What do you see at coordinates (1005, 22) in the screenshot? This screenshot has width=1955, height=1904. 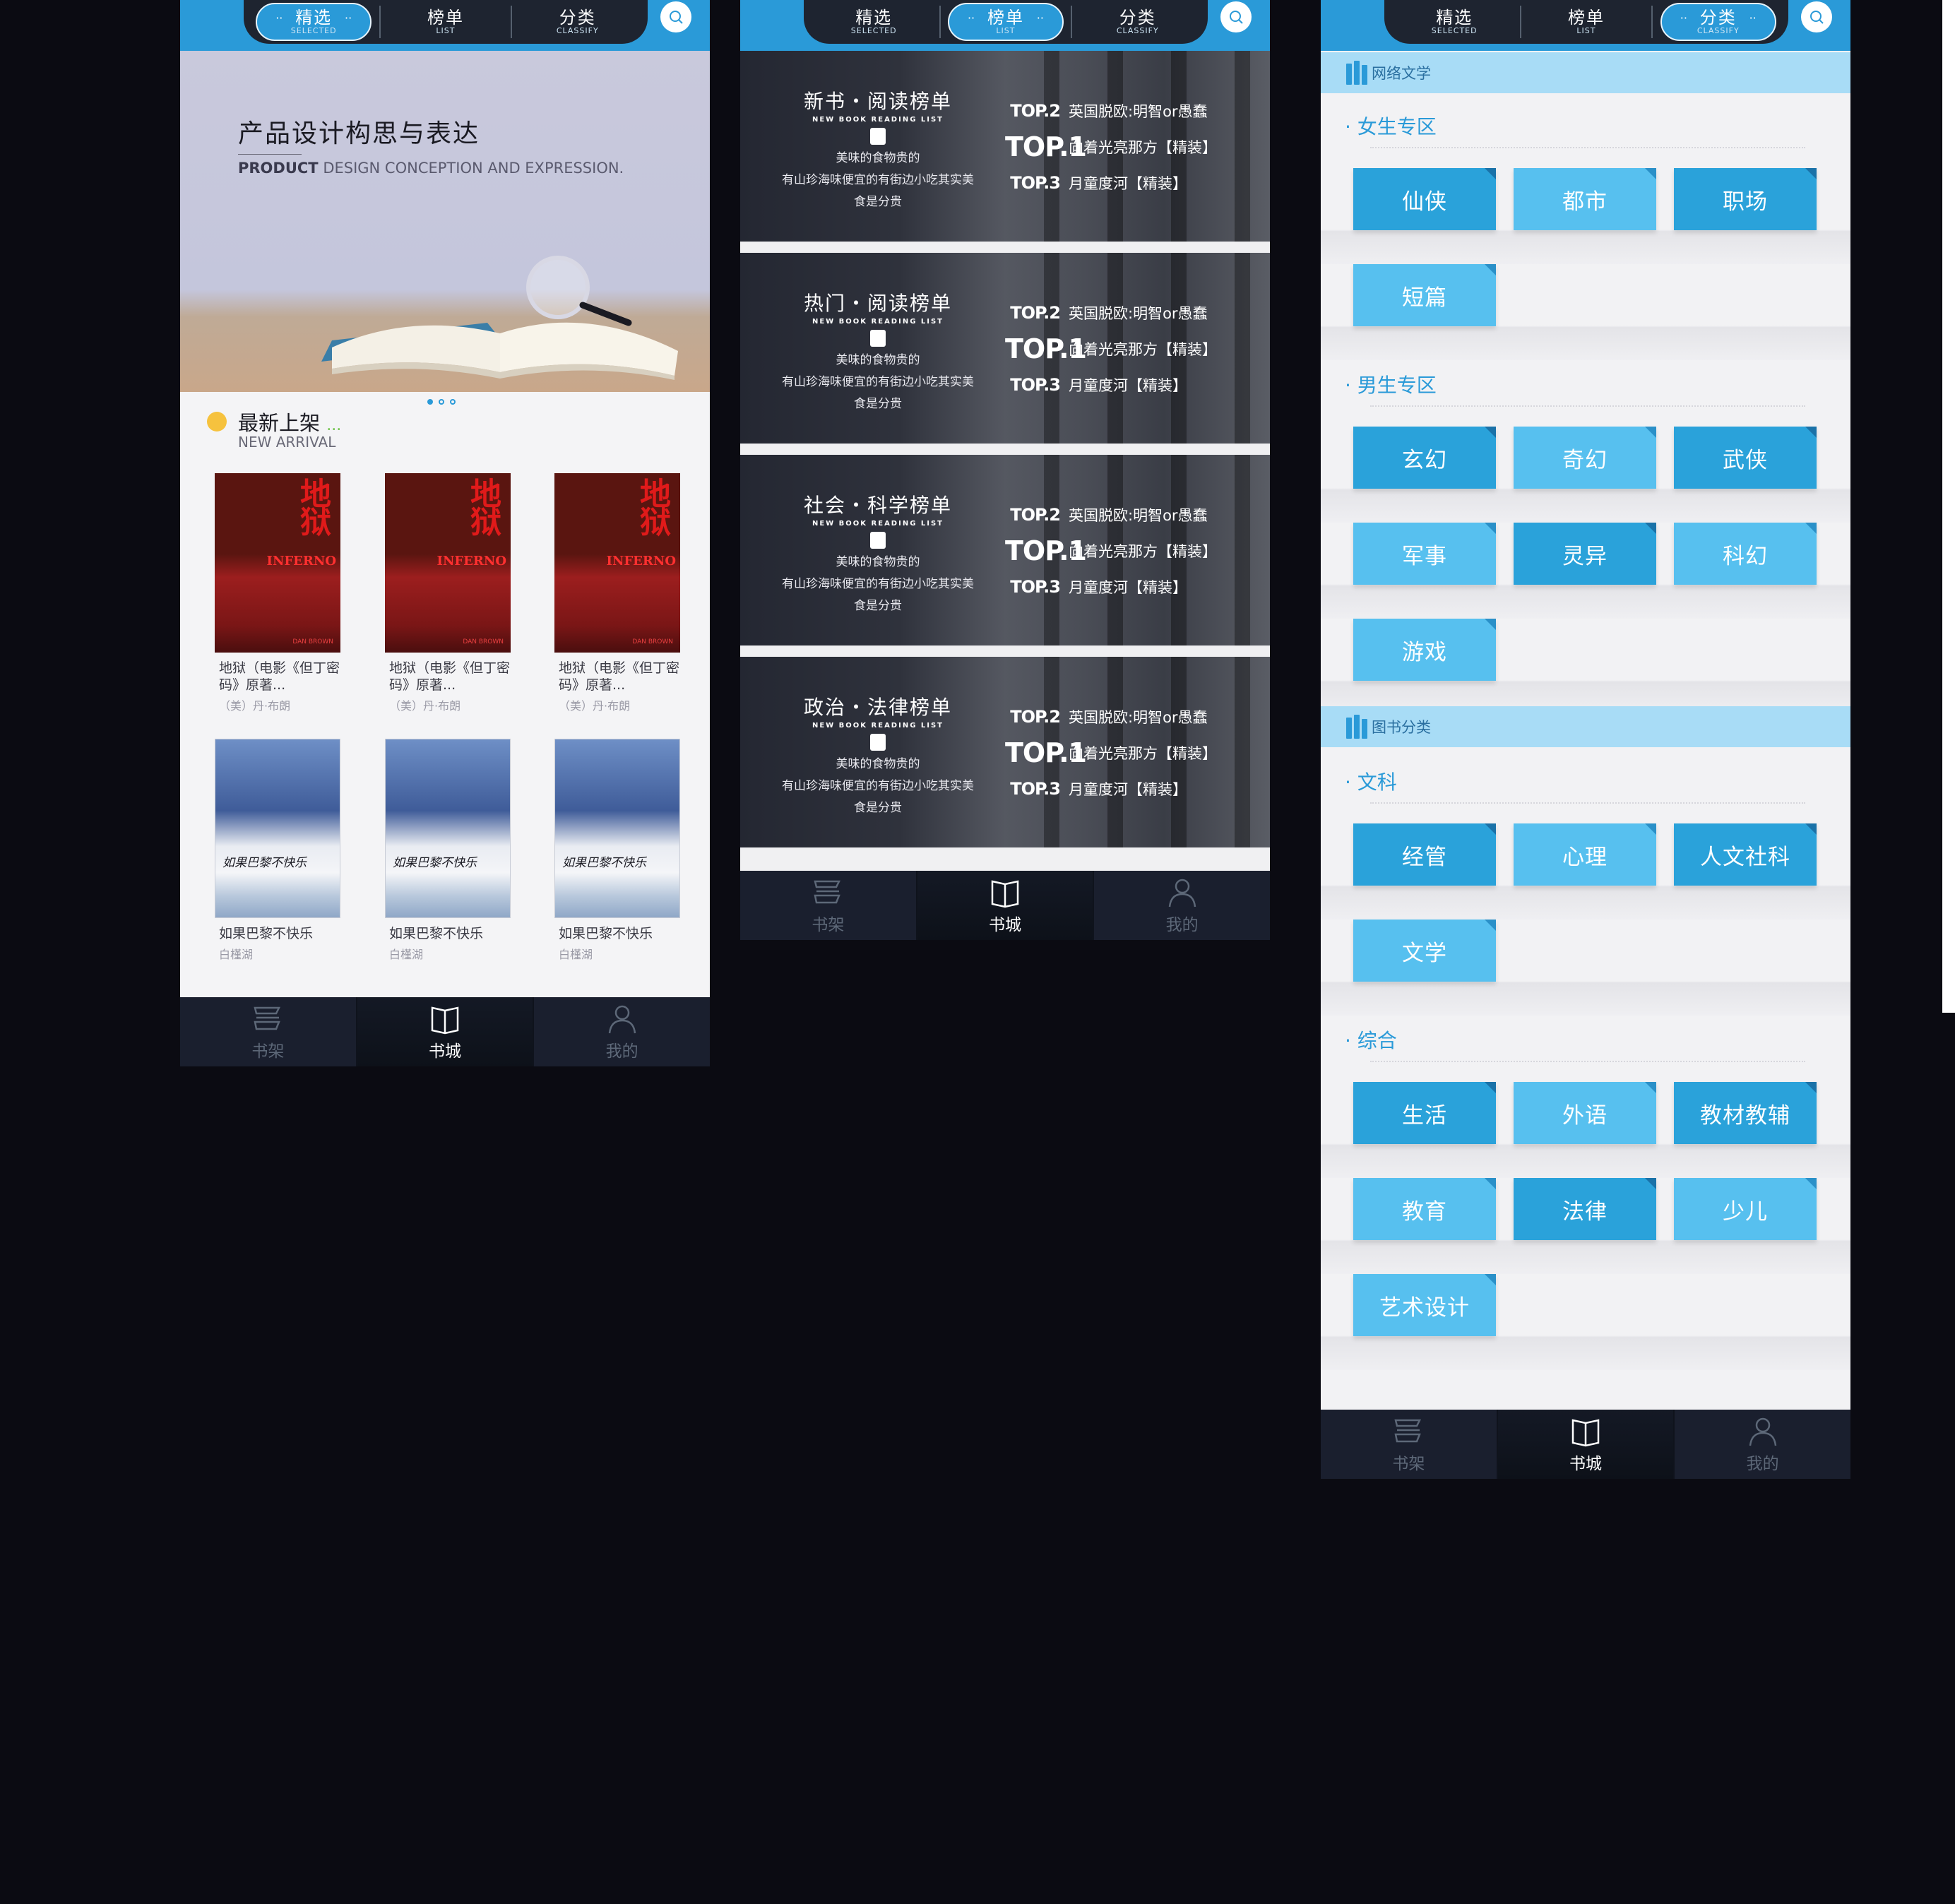 I see `tab-list: ·· ·· 榜单 LIST` at bounding box center [1005, 22].